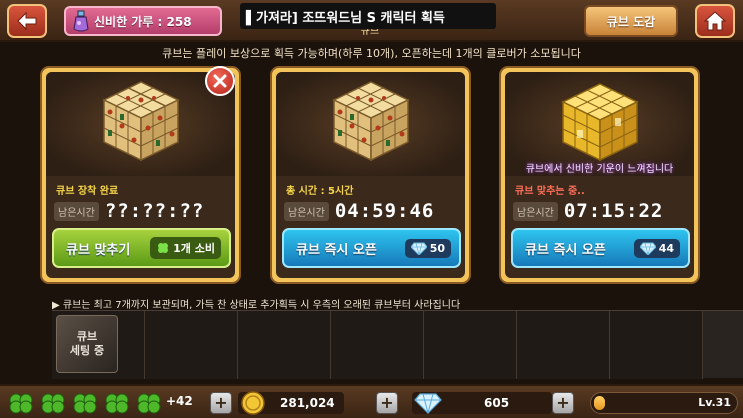 This screenshot has width=743, height=418. What do you see at coordinates (179, 401) in the screenshot?
I see `clover-bonus-count: +42` at bounding box center [179, 401].